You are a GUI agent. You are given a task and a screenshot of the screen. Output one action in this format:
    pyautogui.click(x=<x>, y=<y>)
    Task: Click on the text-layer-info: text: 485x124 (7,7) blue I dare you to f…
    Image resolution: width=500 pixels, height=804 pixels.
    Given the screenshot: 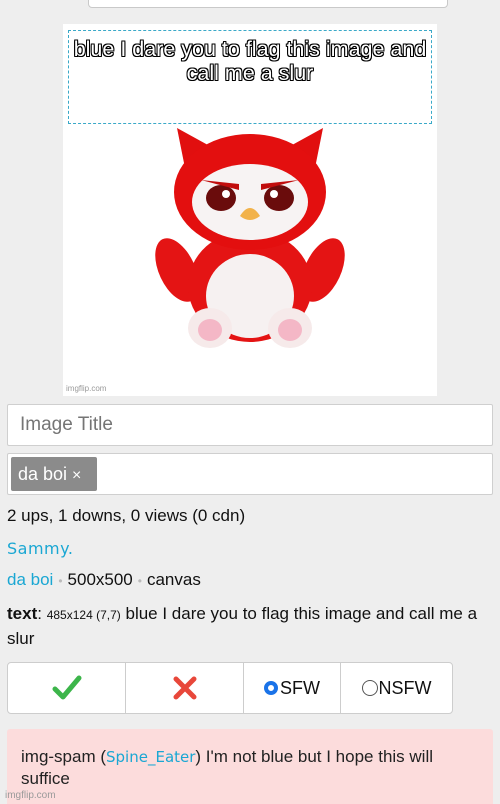 What is the action you would take?
    pyautogui.click(x=247, y=626)
    